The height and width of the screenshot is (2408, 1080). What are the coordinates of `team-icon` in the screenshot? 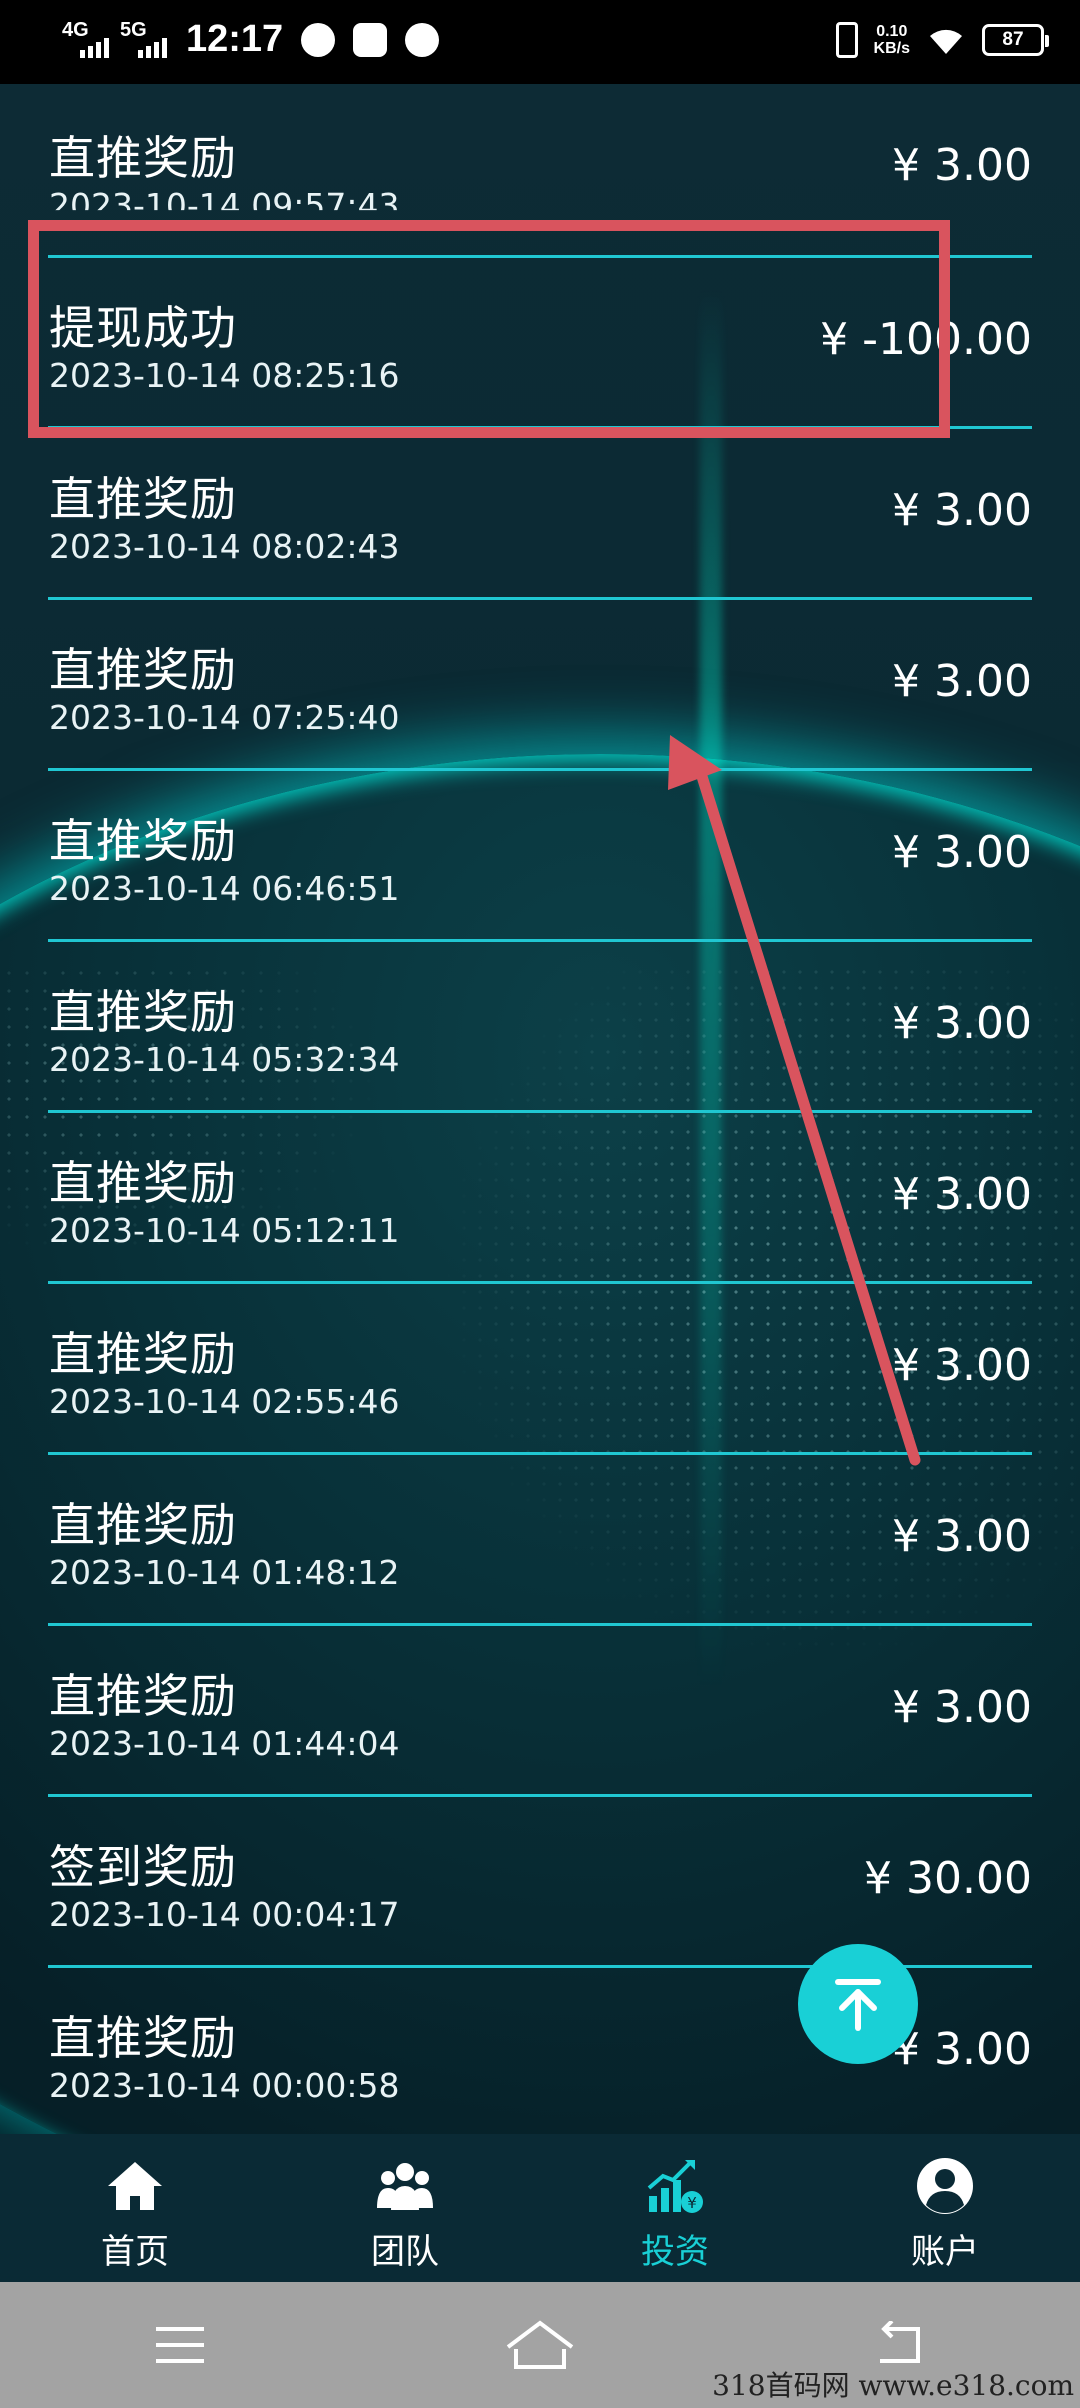 It's located at (405, 2186).